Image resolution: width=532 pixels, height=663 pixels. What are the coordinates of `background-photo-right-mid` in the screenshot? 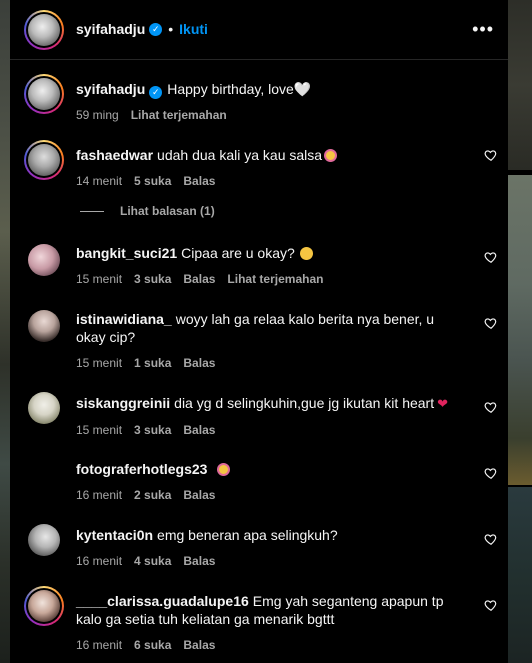 It's located at (520, 330).